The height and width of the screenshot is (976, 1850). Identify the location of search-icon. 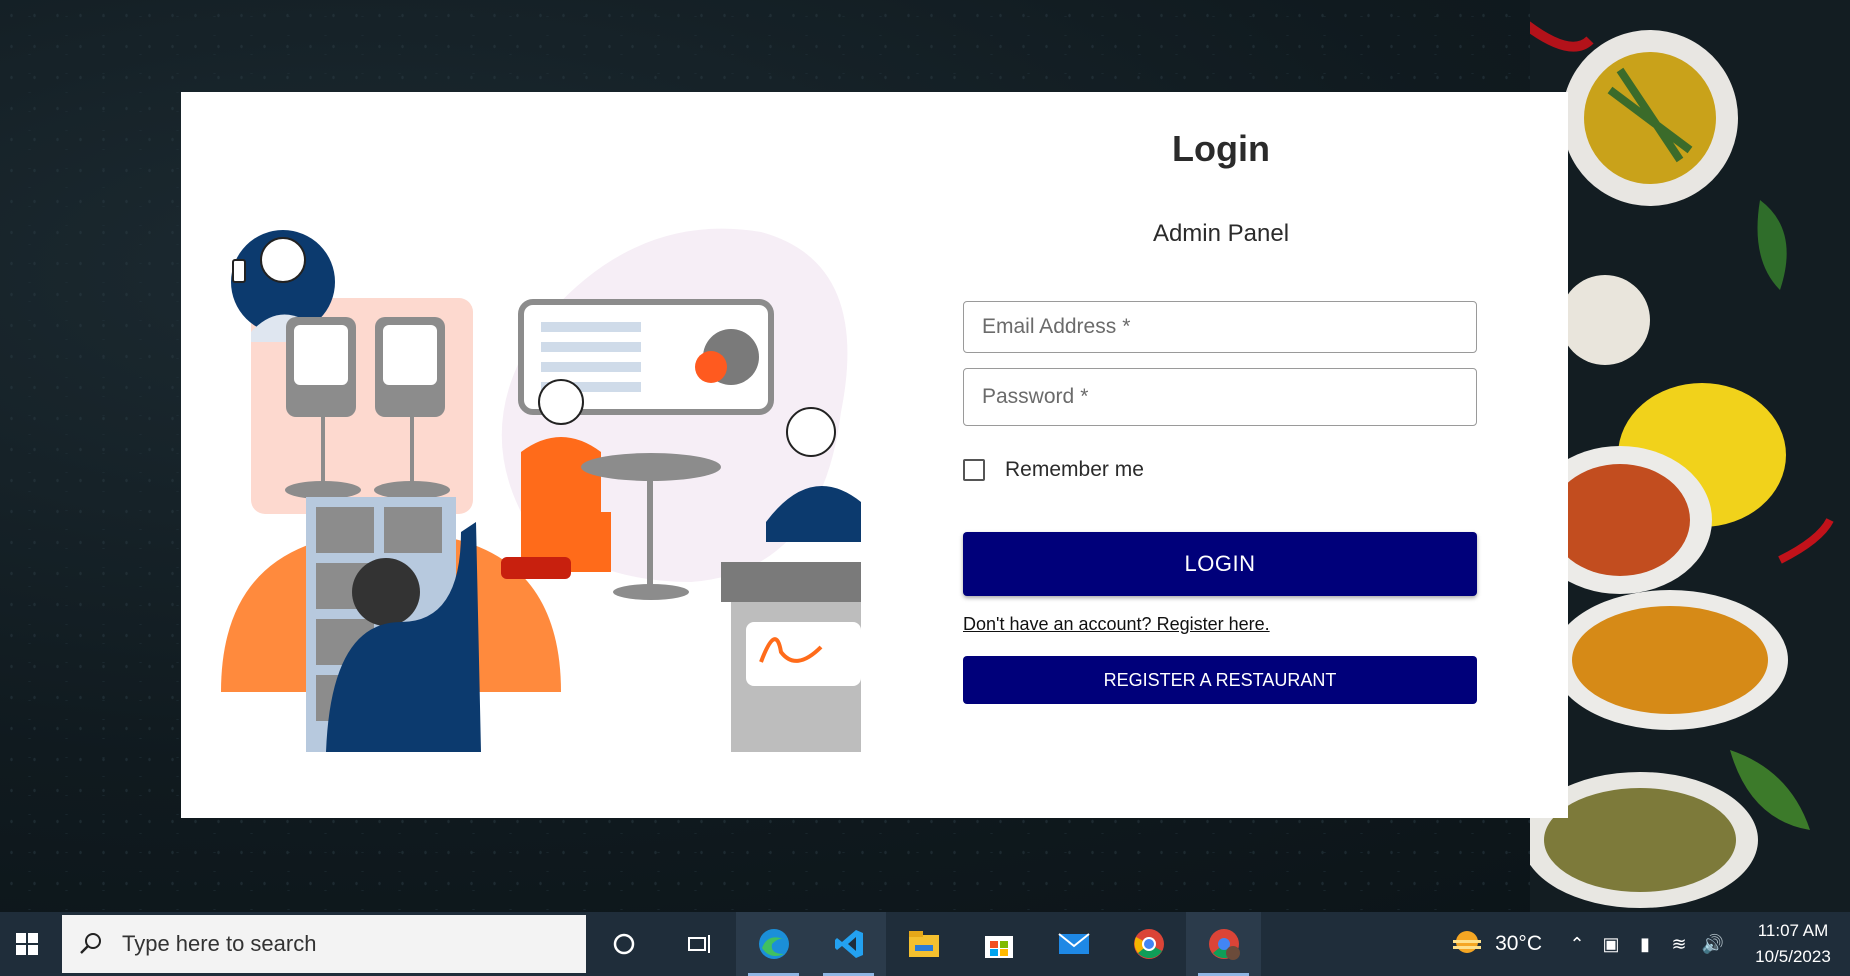
(90, 943).